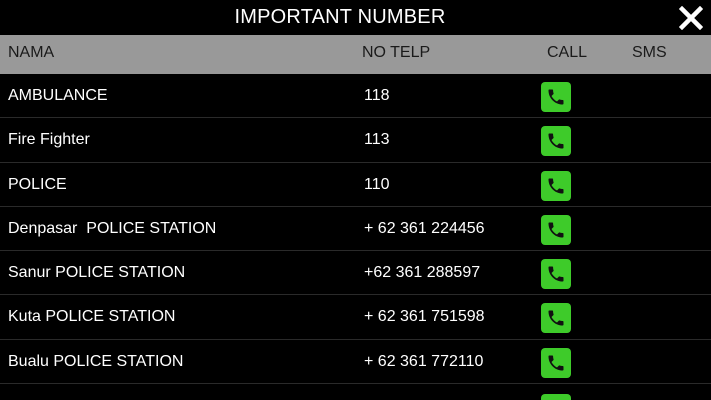  What do you see at coordinates (377, 140) in the screenshot?
I see `contact-phone: 113` at bounding box center [377, 140].